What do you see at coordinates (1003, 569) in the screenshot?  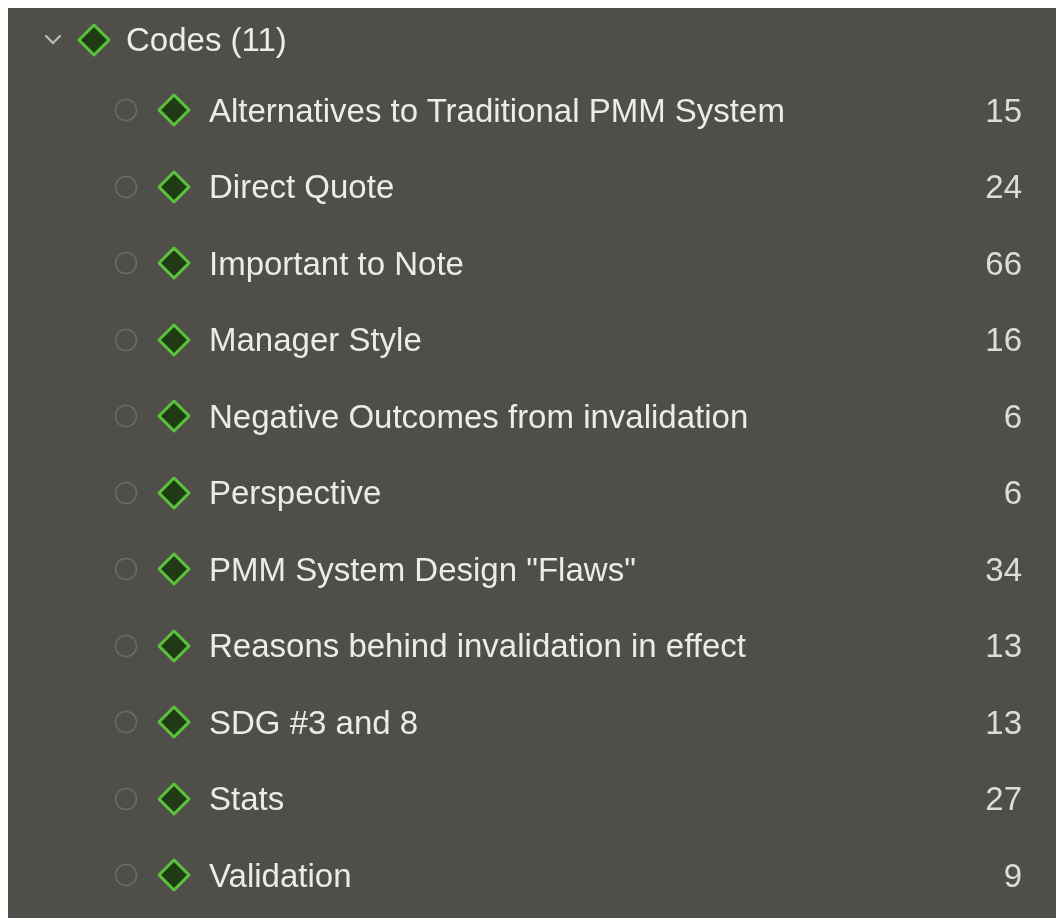 I see `count-label: 34` at bounding box center [1003, 569].